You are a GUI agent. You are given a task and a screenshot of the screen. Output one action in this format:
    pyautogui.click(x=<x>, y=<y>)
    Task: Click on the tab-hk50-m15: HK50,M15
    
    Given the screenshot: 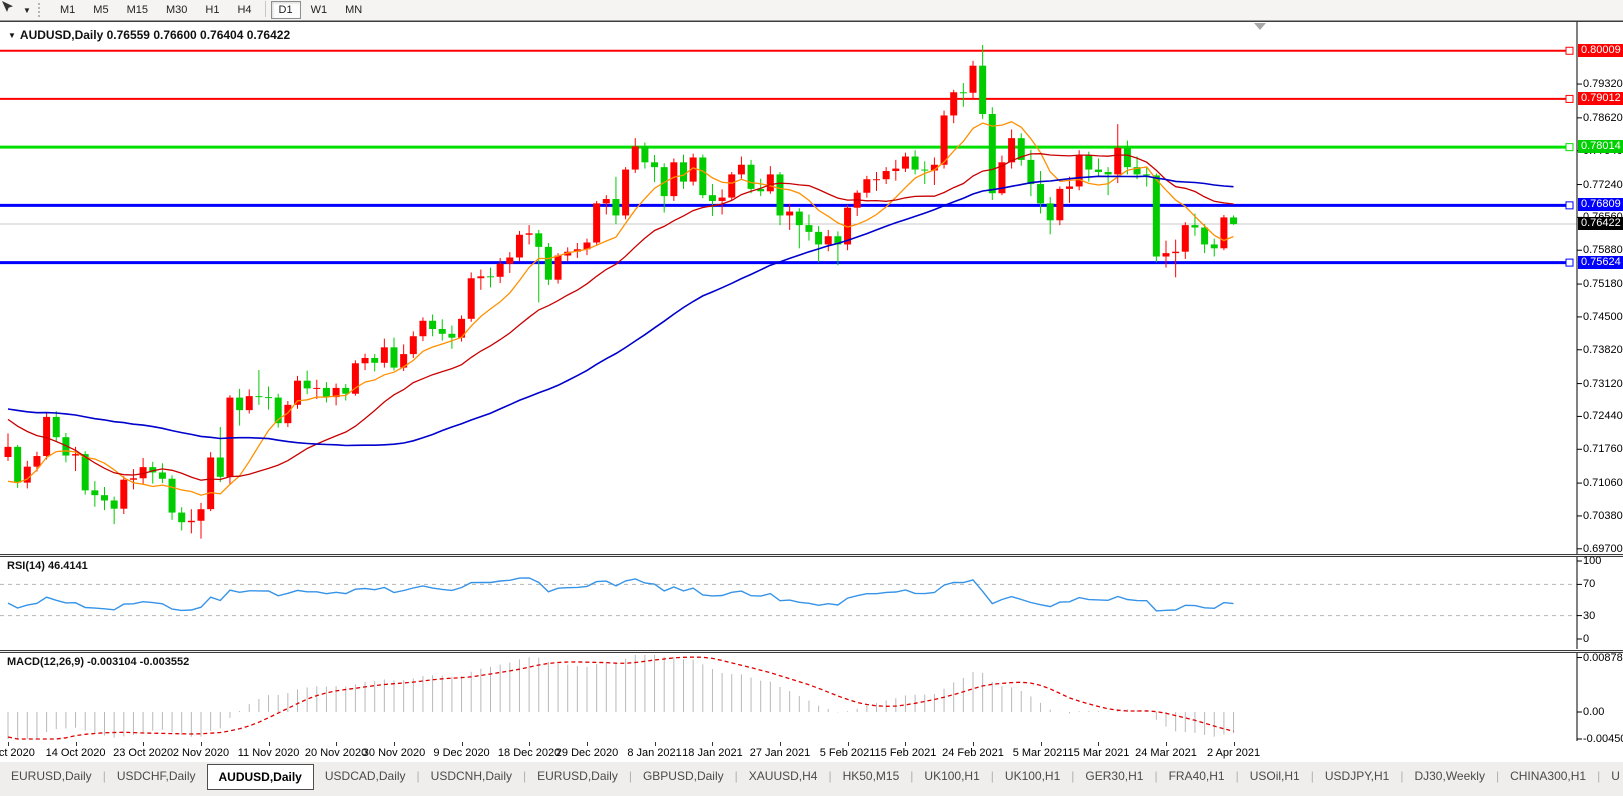 What is the action you would take?
    pyautogui.click(x=871, y=776)
    